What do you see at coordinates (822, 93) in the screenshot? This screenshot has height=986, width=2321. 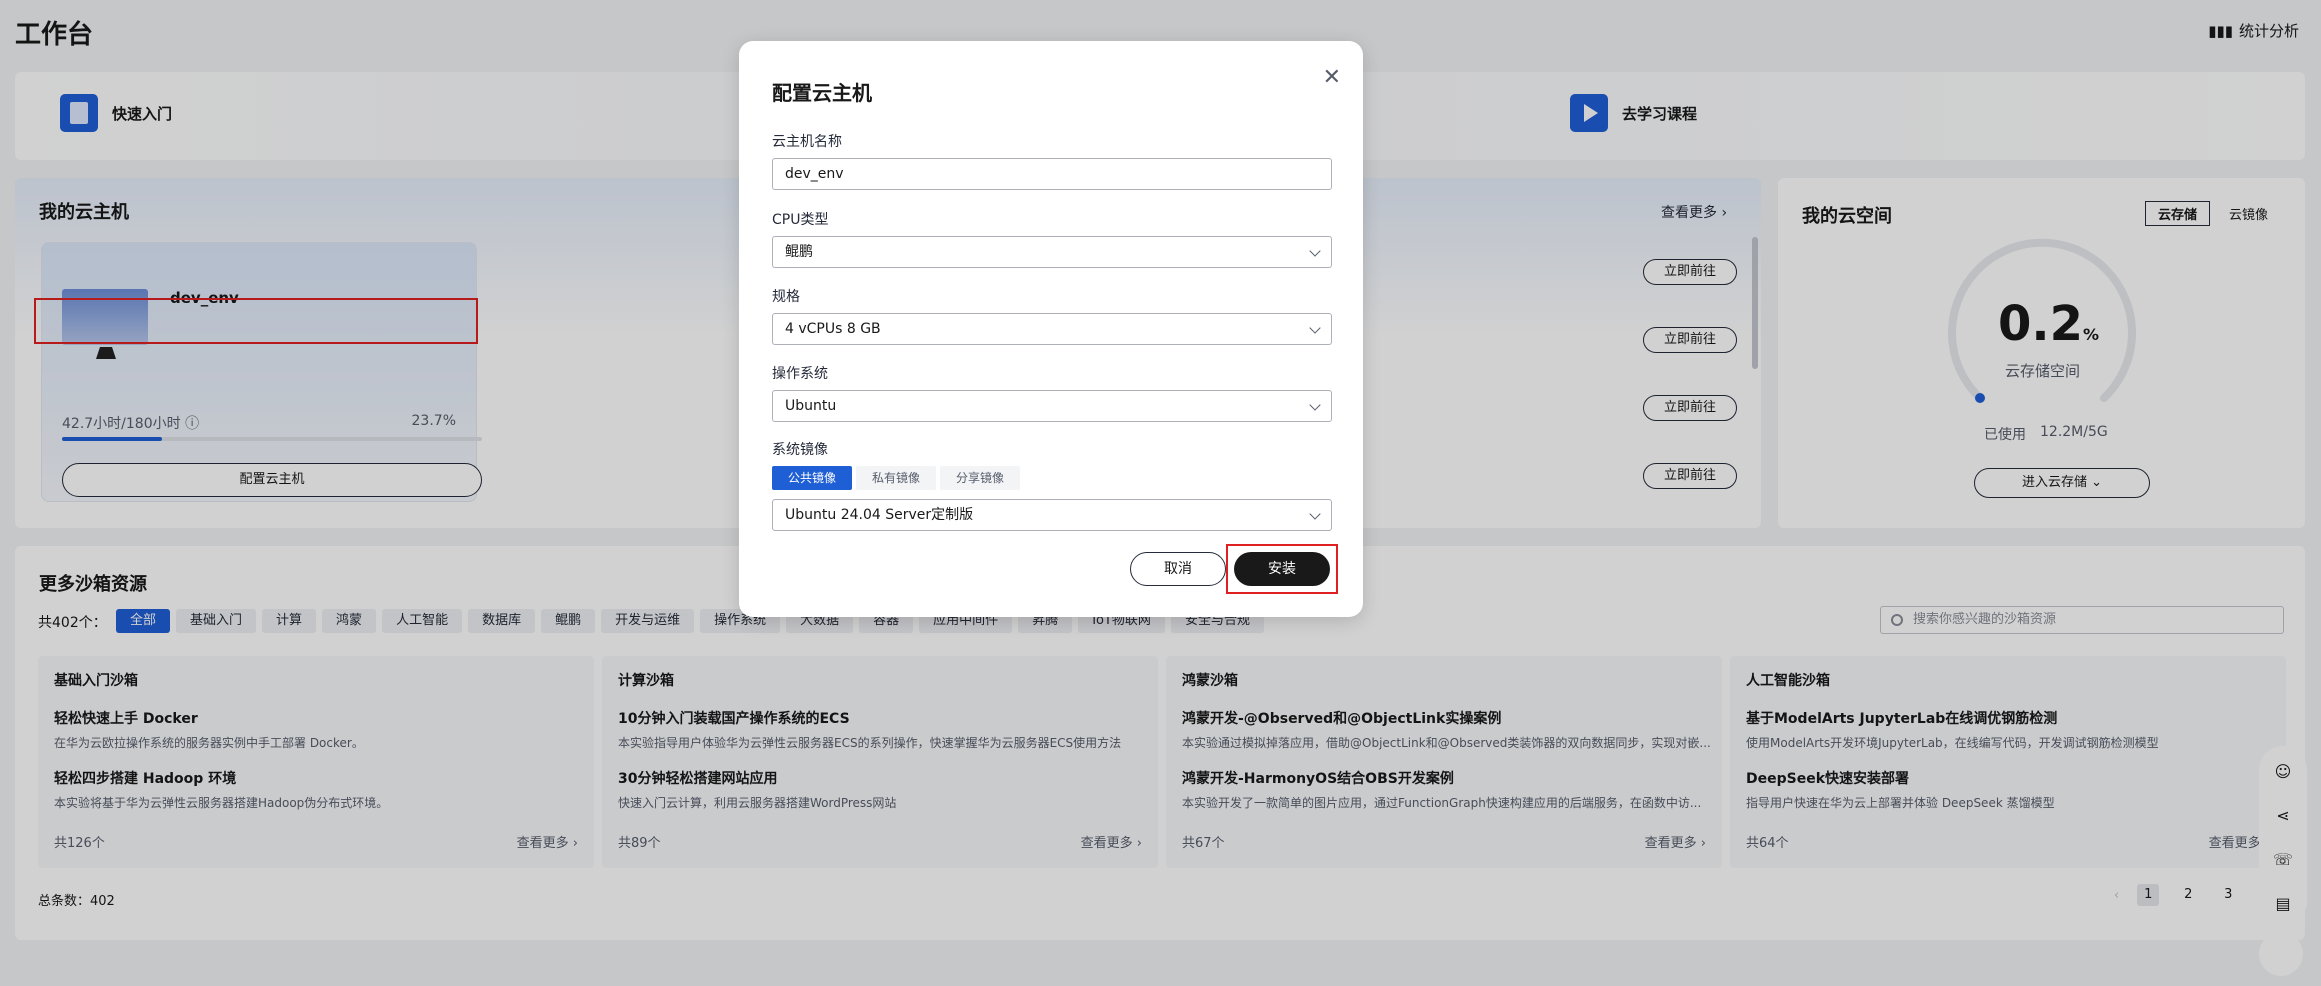 I see `dialog-title: 配置云主机` at bounding box center [822, 93].